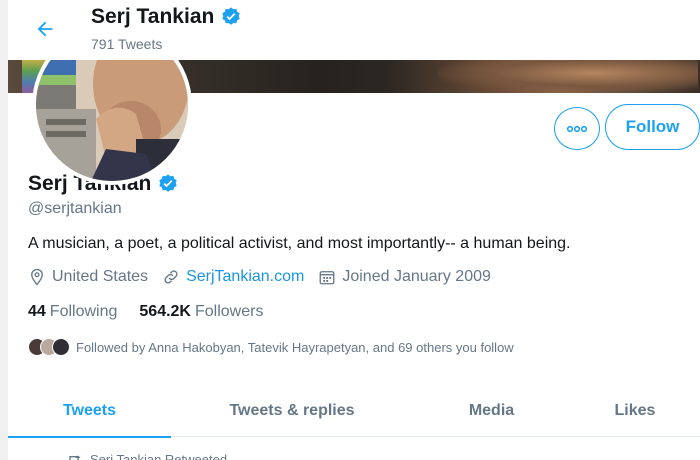  I want to click on joined-text: Joined January 2009, so click(416, 276).